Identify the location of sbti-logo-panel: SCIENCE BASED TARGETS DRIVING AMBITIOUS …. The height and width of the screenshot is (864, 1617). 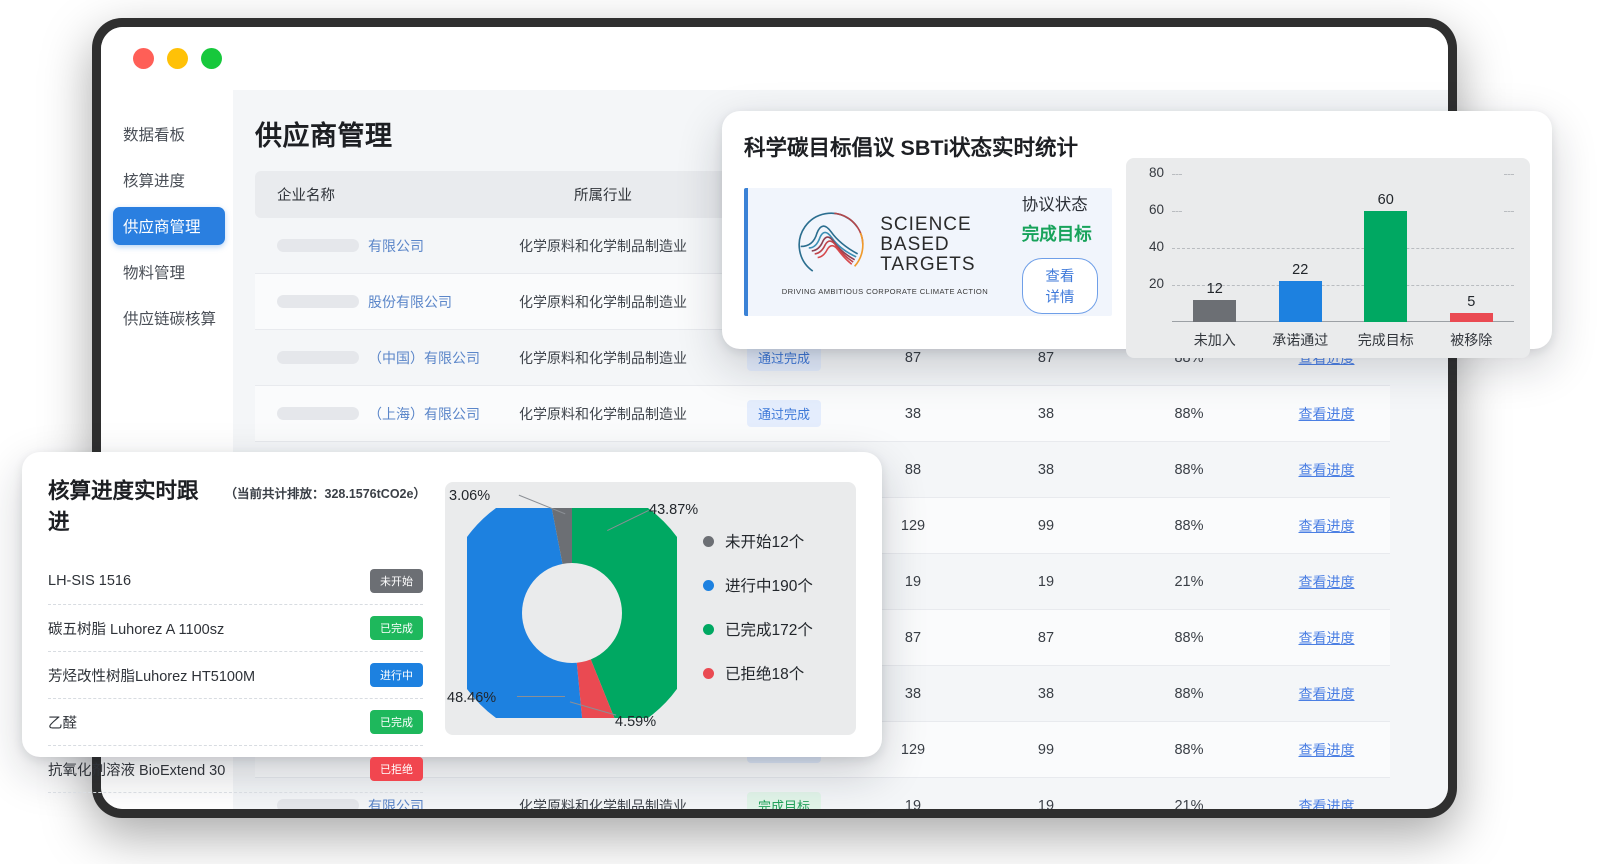
(928, 252).